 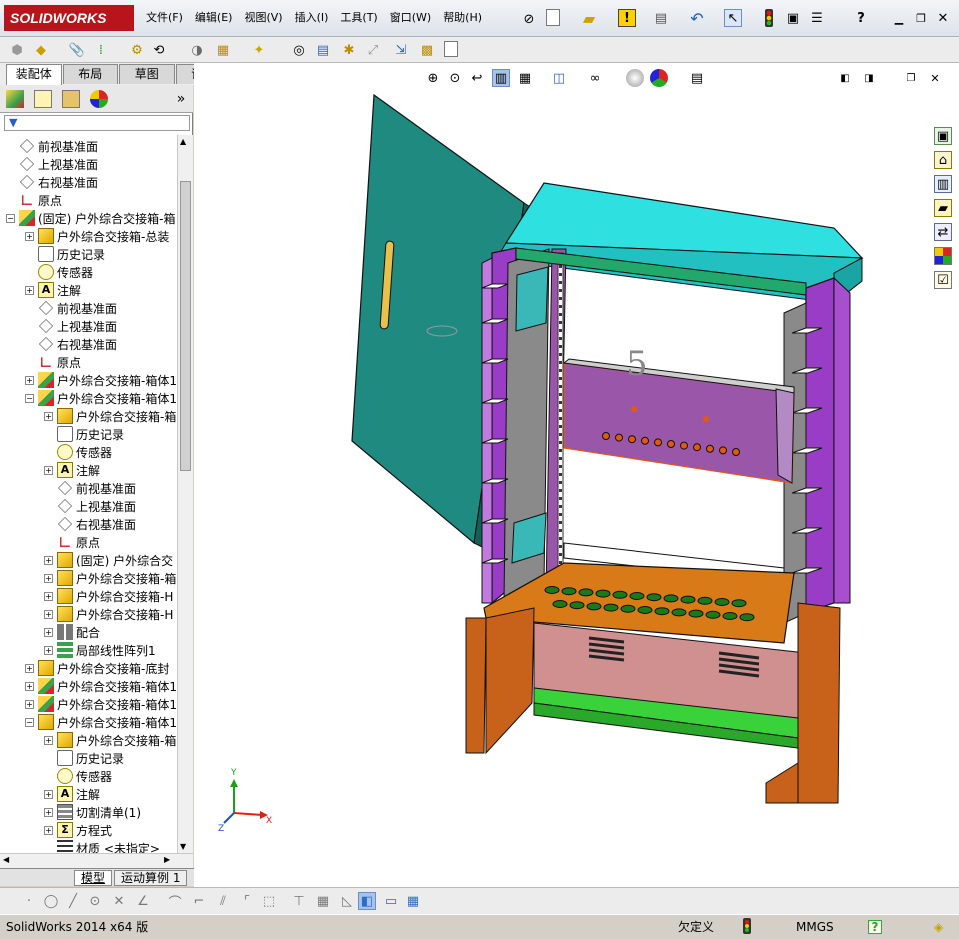 I want to click on tree-row: + Σ 方程式, so click(x=78, y=830).